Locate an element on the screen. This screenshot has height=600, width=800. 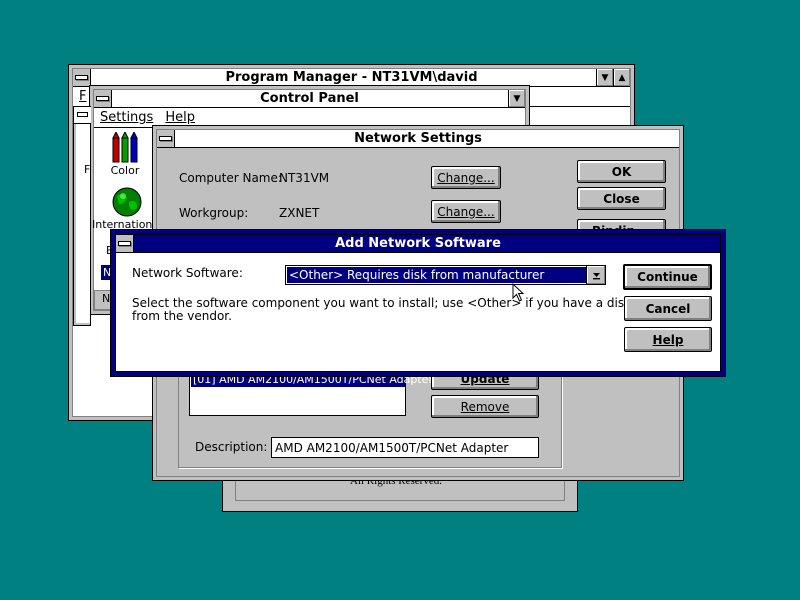
add-network-software-title: Add Network Software is located at coordinates (418, 243).